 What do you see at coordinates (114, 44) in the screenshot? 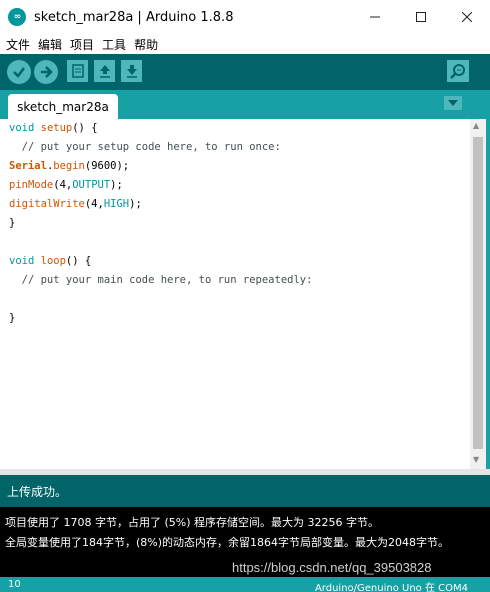
I see `menu-tools: 工具` at bounding box center [114, 44].